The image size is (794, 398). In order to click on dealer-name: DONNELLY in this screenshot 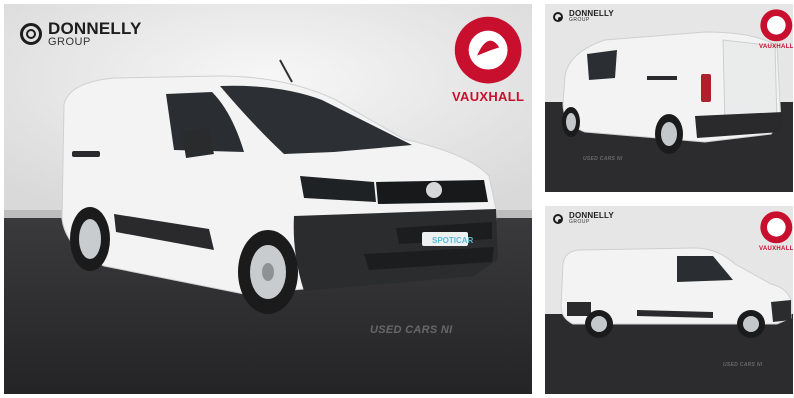, I will do `click(95, 28)`.